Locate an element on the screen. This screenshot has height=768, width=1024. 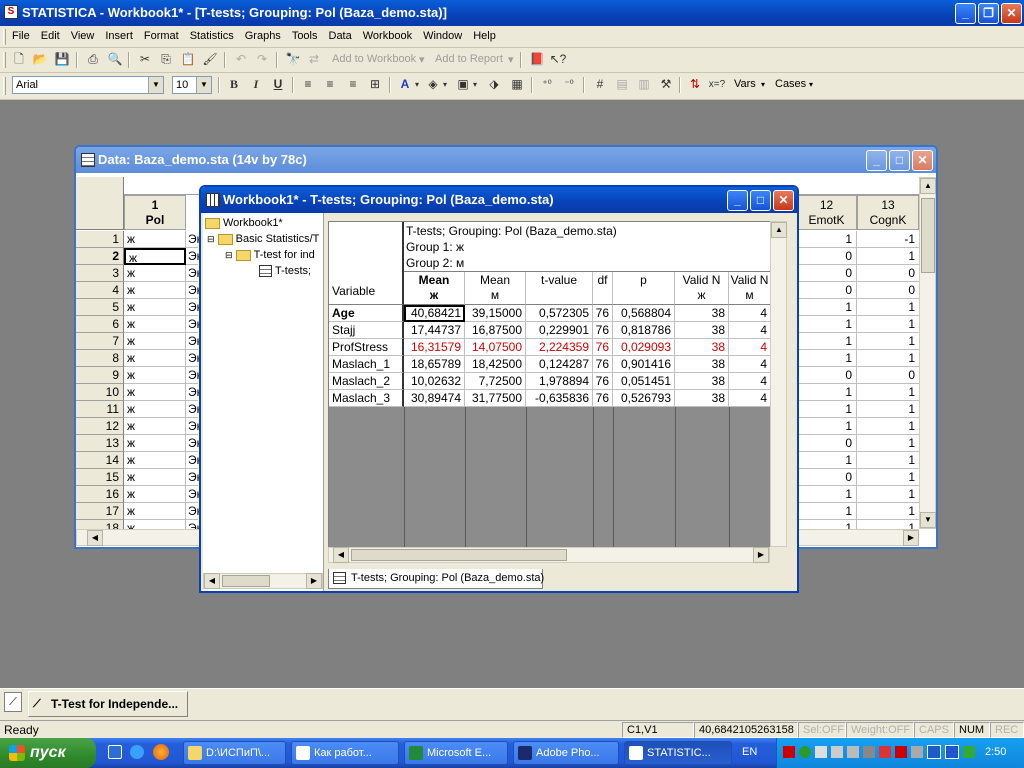
data-window-title-bar: Data: Baza_demo.sta (14v by 78c) _ □ ✕ is located at coordinates (506, 160).